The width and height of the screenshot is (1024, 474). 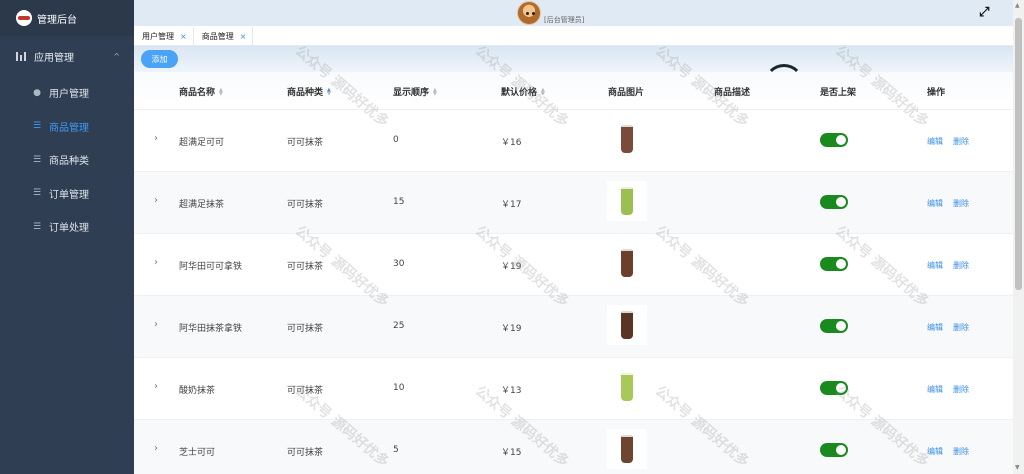 What do you see at coordinates (523, 91) in the screenshot?
I see `header-default-price: 默认价格 ▲ ▼` at bounding box center [523, 91].